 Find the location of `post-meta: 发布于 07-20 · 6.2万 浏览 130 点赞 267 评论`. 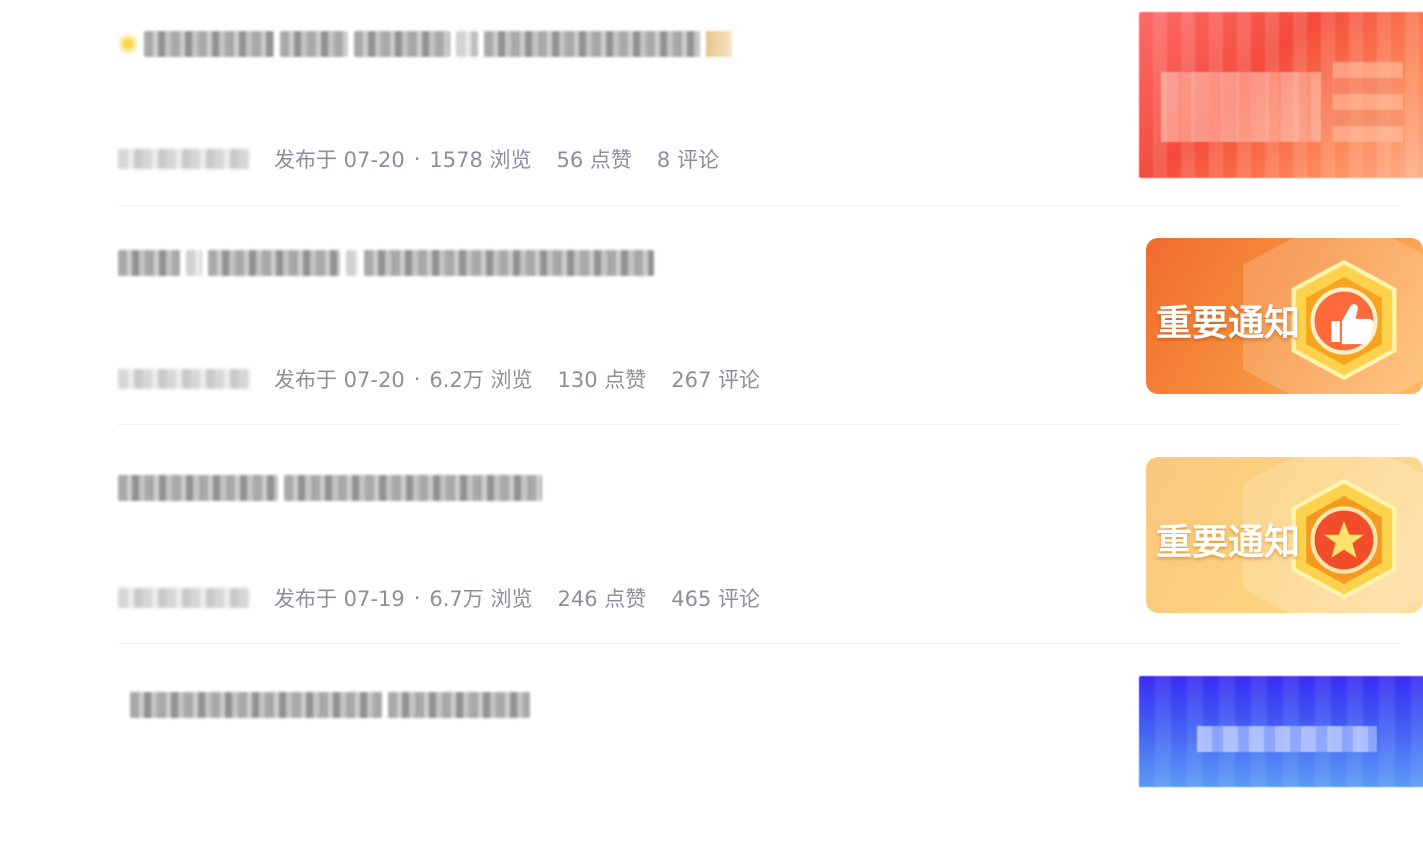

post-meta: 发布于 07-20 · 6.2万 浏览 130 点赞 267 评论 is located at coordinates (439, 379).